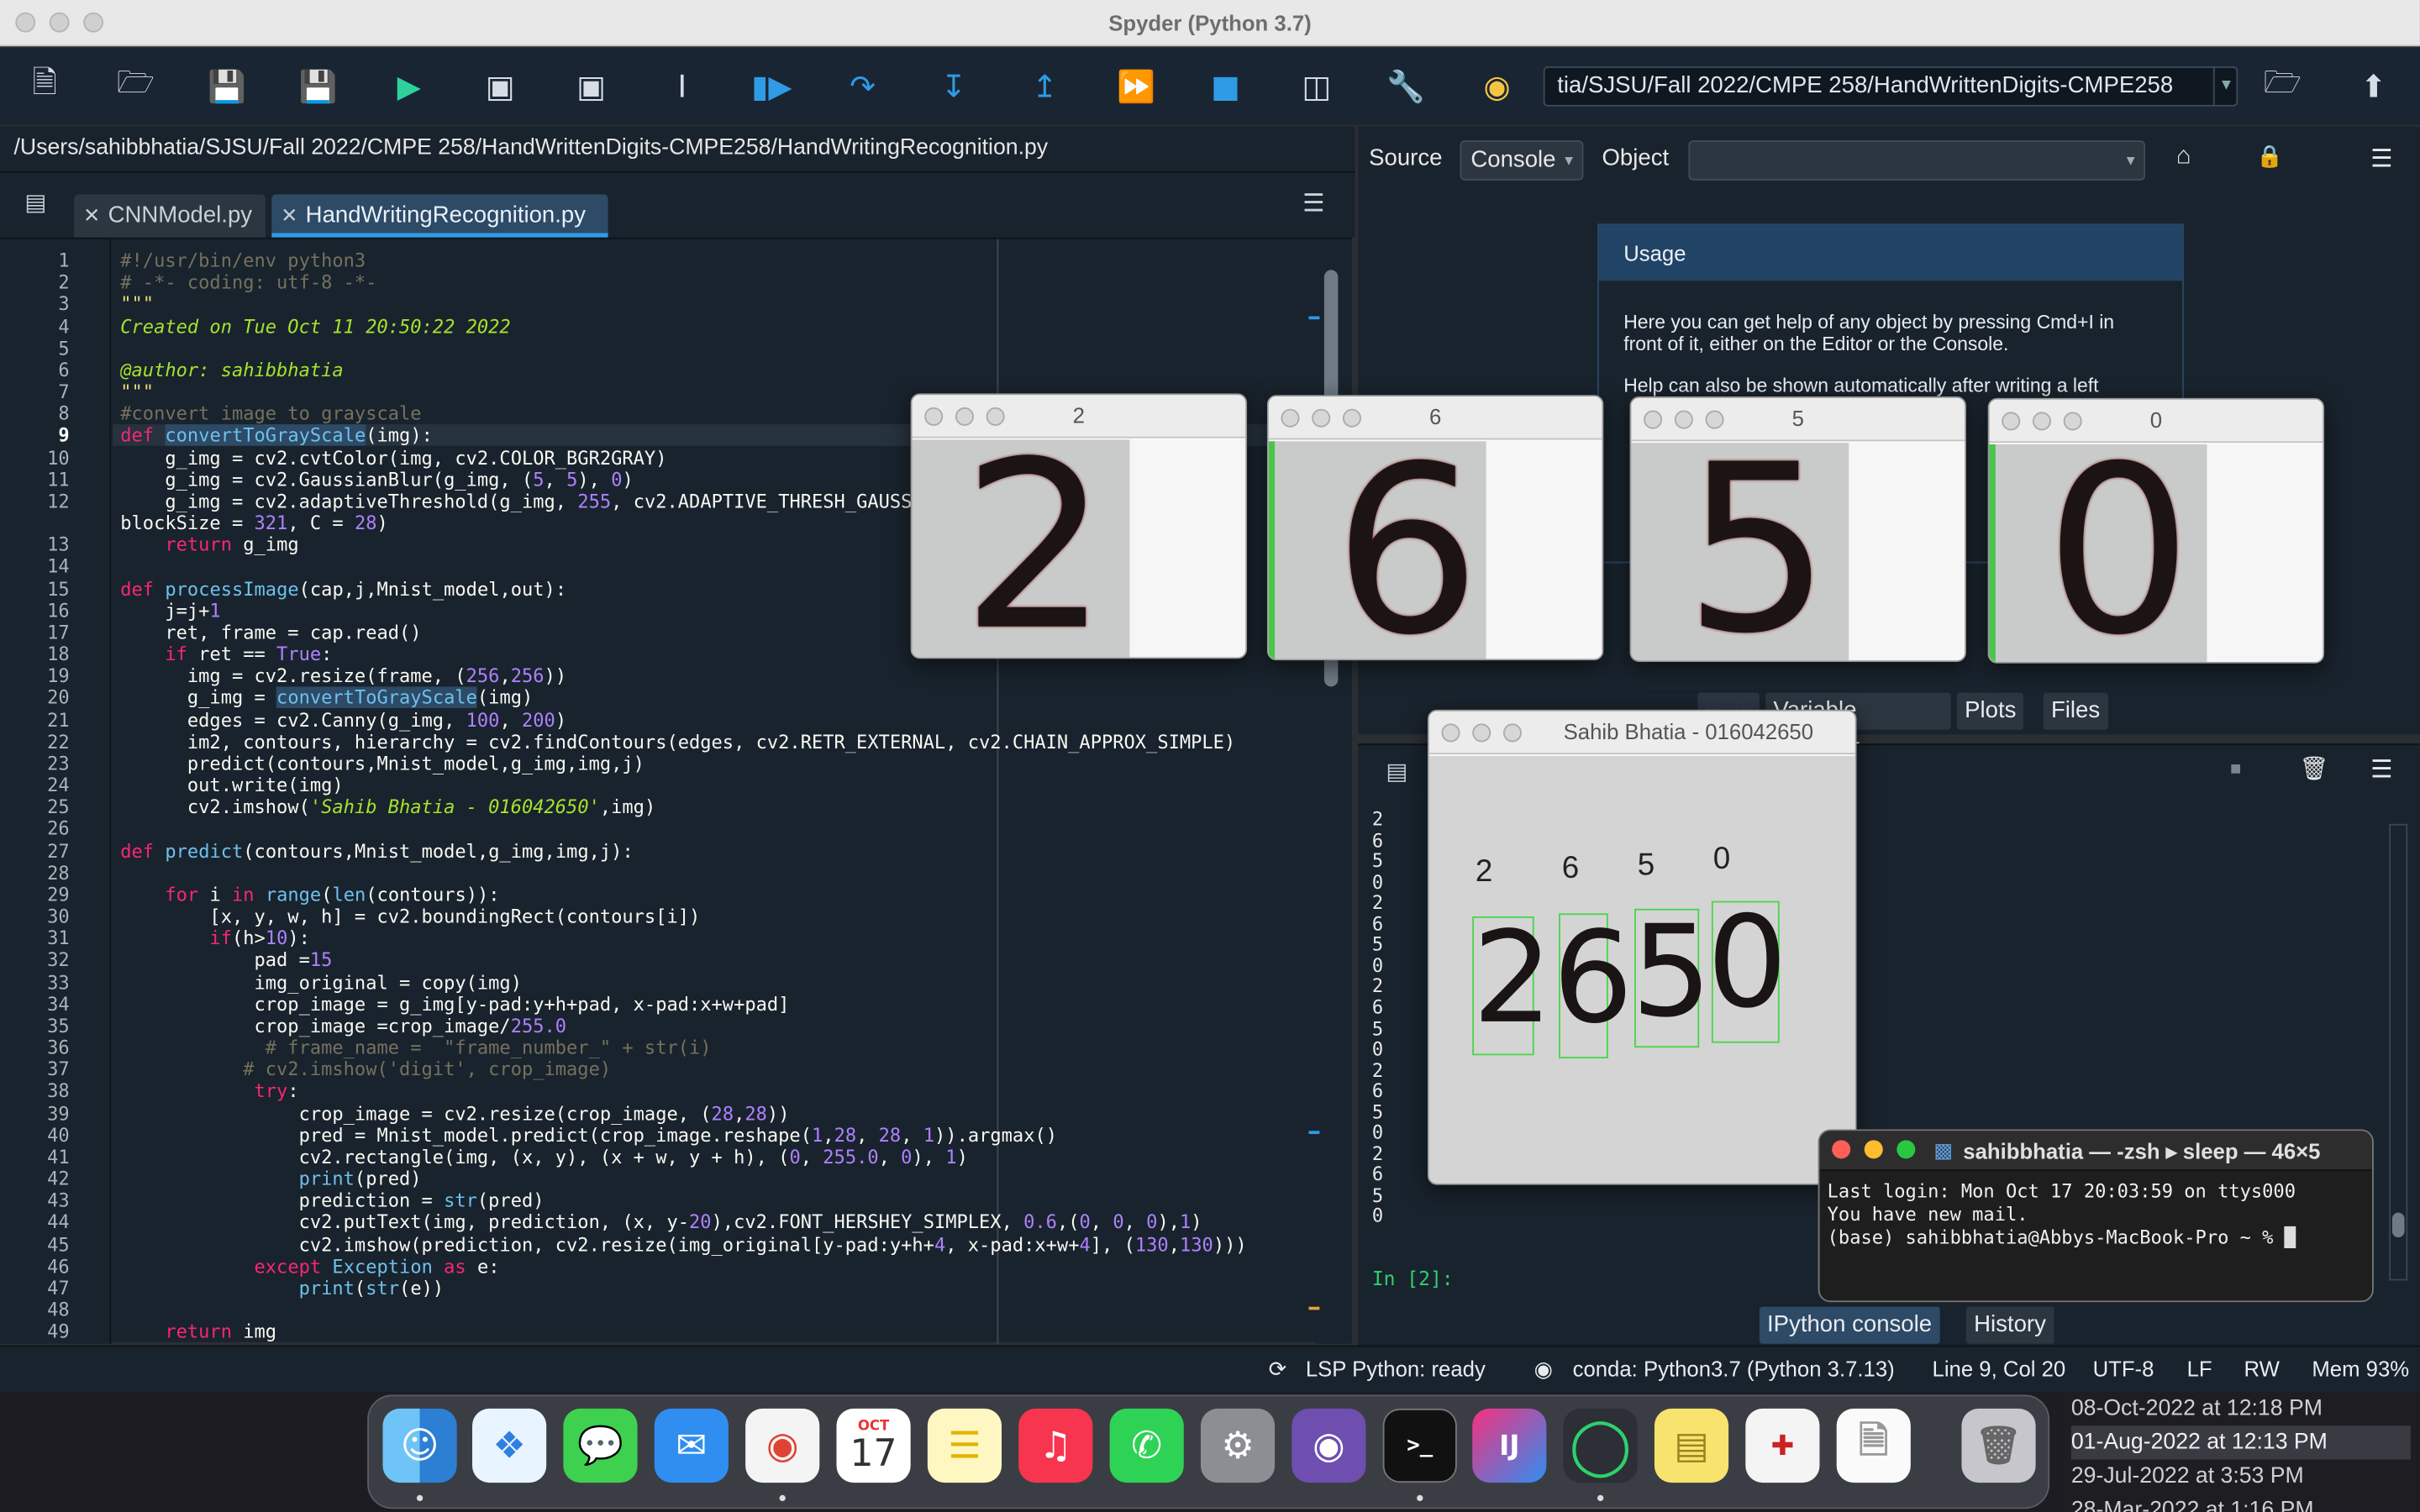  I want to click on github-desktop-icon: ◉, so click(1329, 1445).